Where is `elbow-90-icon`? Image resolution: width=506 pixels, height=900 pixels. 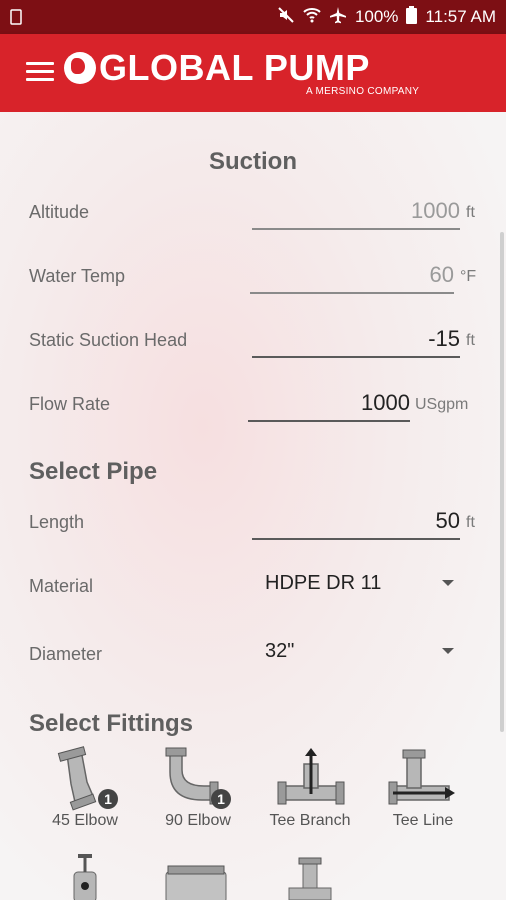 elbow-90-icon is located at coordinates (192, 776).